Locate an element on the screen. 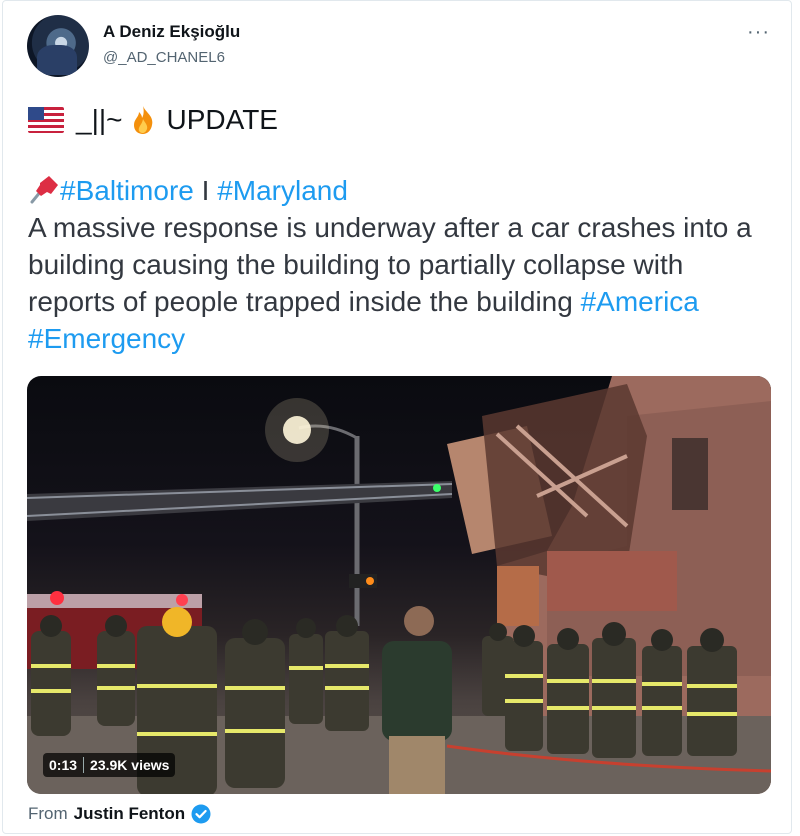  source-name: Justin Fenton is located at coordinates (129, 814).